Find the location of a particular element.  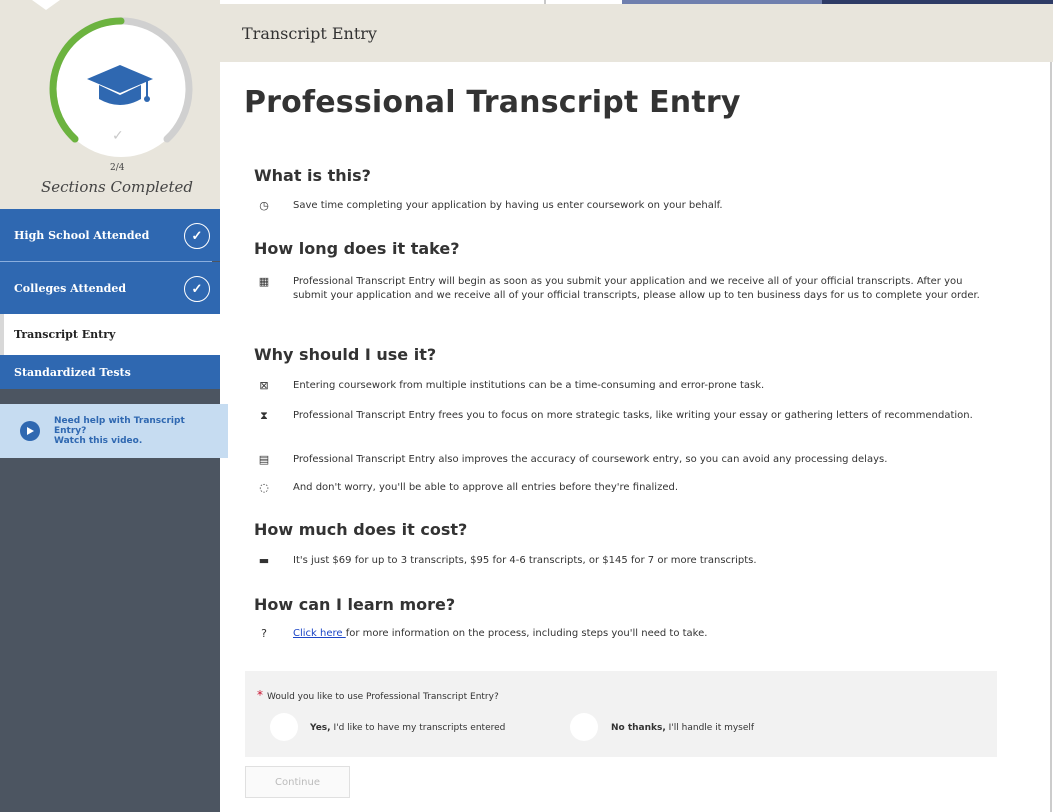

checkmark-icon: ✓ is located at coordinates (118, 136).